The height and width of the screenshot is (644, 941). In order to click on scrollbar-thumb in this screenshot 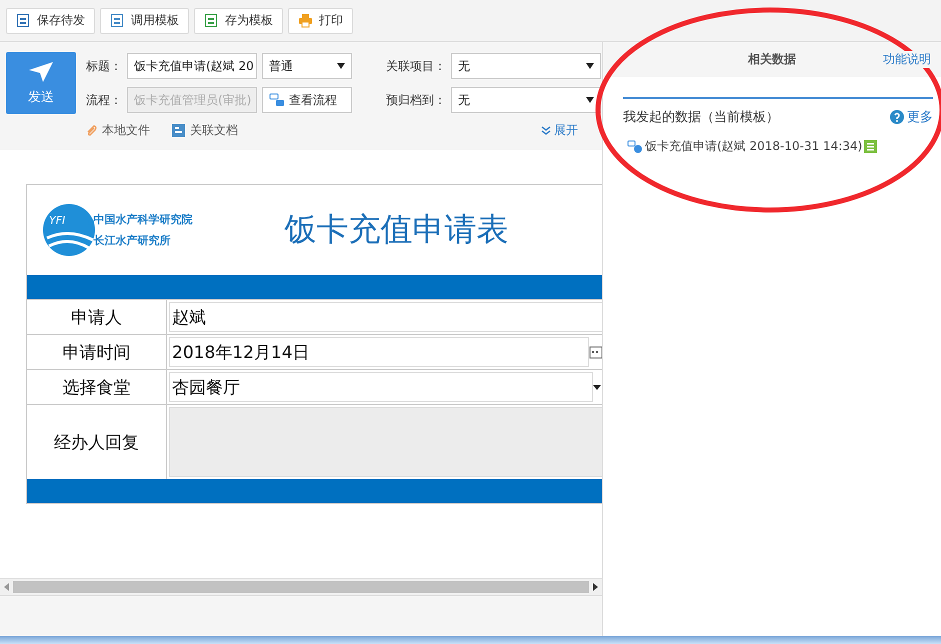, I will do `click(301, 587)`.